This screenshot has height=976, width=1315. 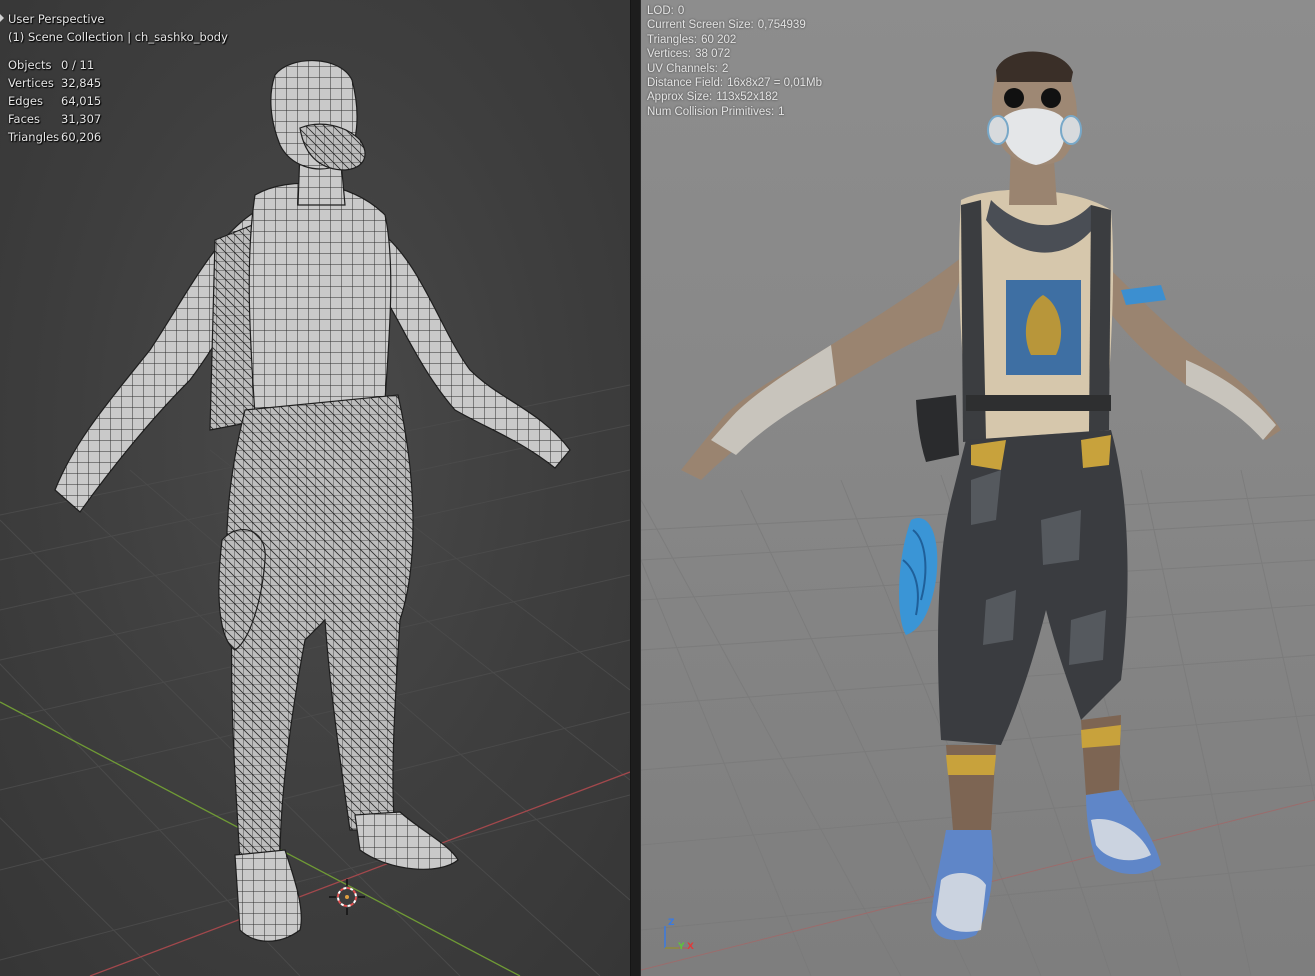 I want to click on stat-objects: Objects 0 / 11, so click(x=118, y=65).